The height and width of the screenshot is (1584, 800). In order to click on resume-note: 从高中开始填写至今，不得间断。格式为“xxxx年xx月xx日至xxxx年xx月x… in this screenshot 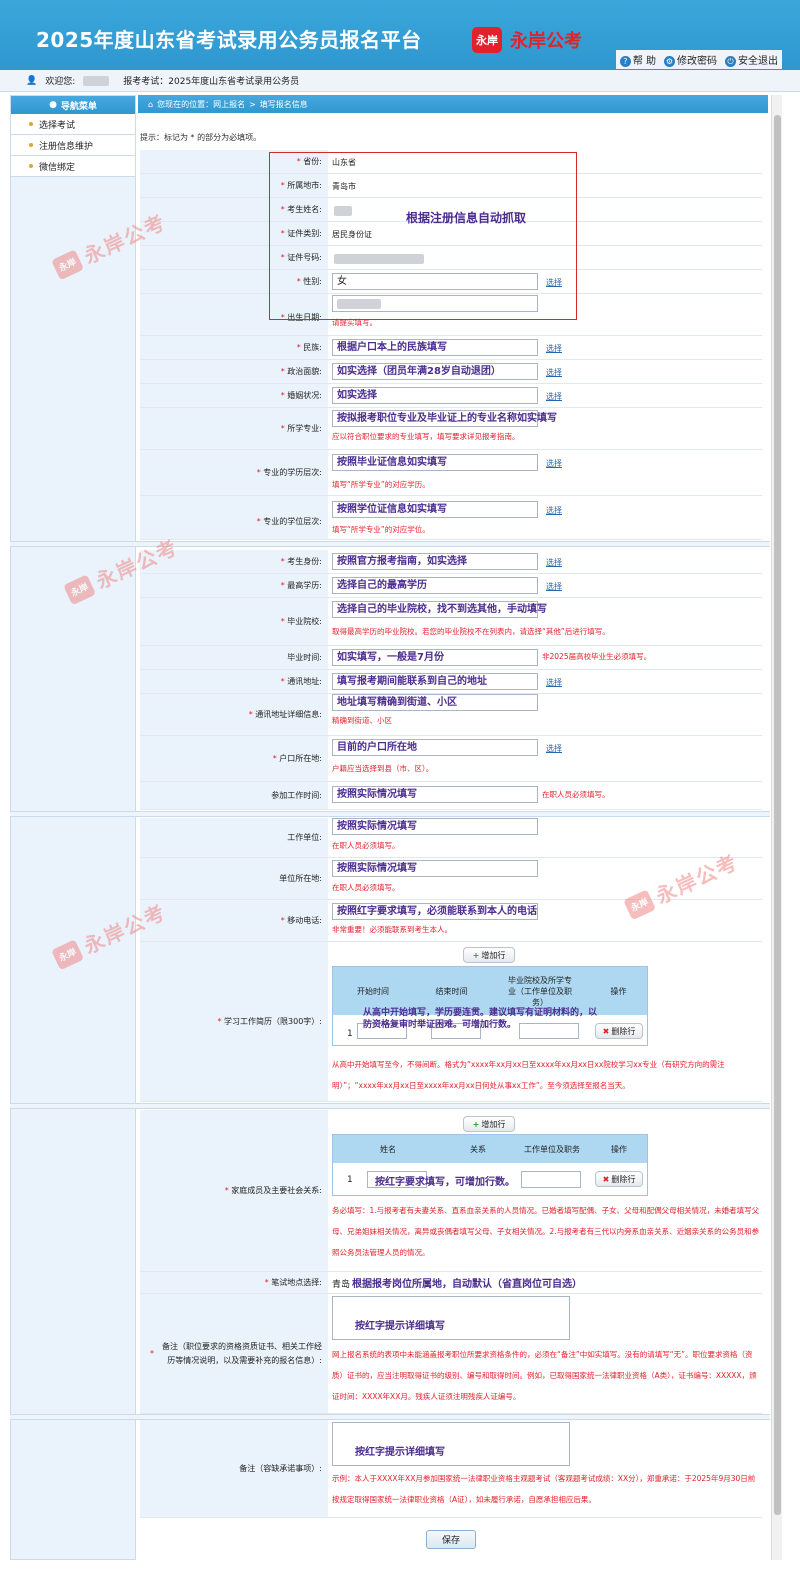, I will do `click(528, 1075)`.